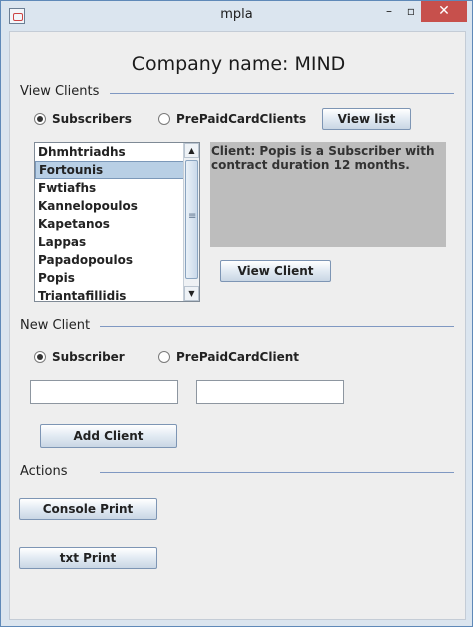 Image resolution: width=473 pixels, height=627 pixels. Describe the element at coordinates (108, 436) in the screenshot. I see `add-client-button: Add Client` at that location.